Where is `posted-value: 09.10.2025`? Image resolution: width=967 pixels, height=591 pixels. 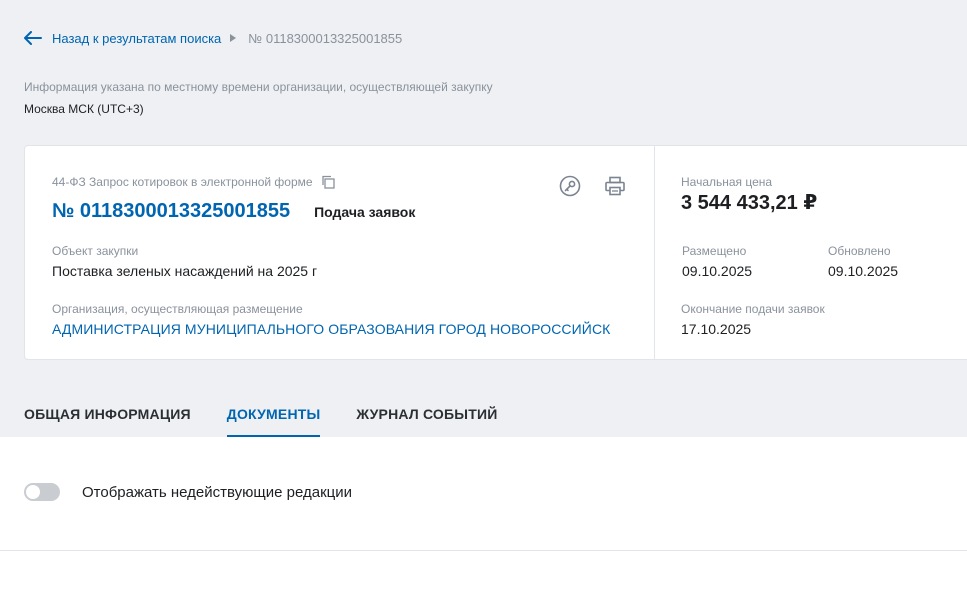
posted-value: 09.10.2025 is located at coordinates (717, 271).